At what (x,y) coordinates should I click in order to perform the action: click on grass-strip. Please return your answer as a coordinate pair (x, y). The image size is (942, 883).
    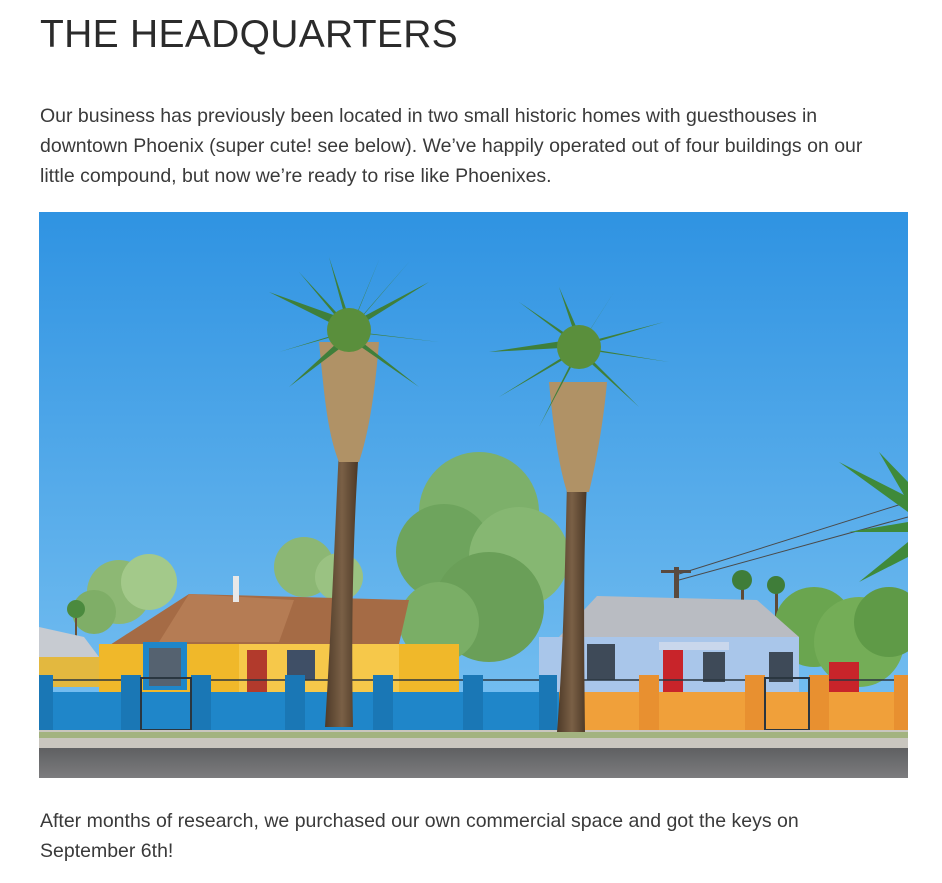
    Looking at the image, I should click on (473, 735).